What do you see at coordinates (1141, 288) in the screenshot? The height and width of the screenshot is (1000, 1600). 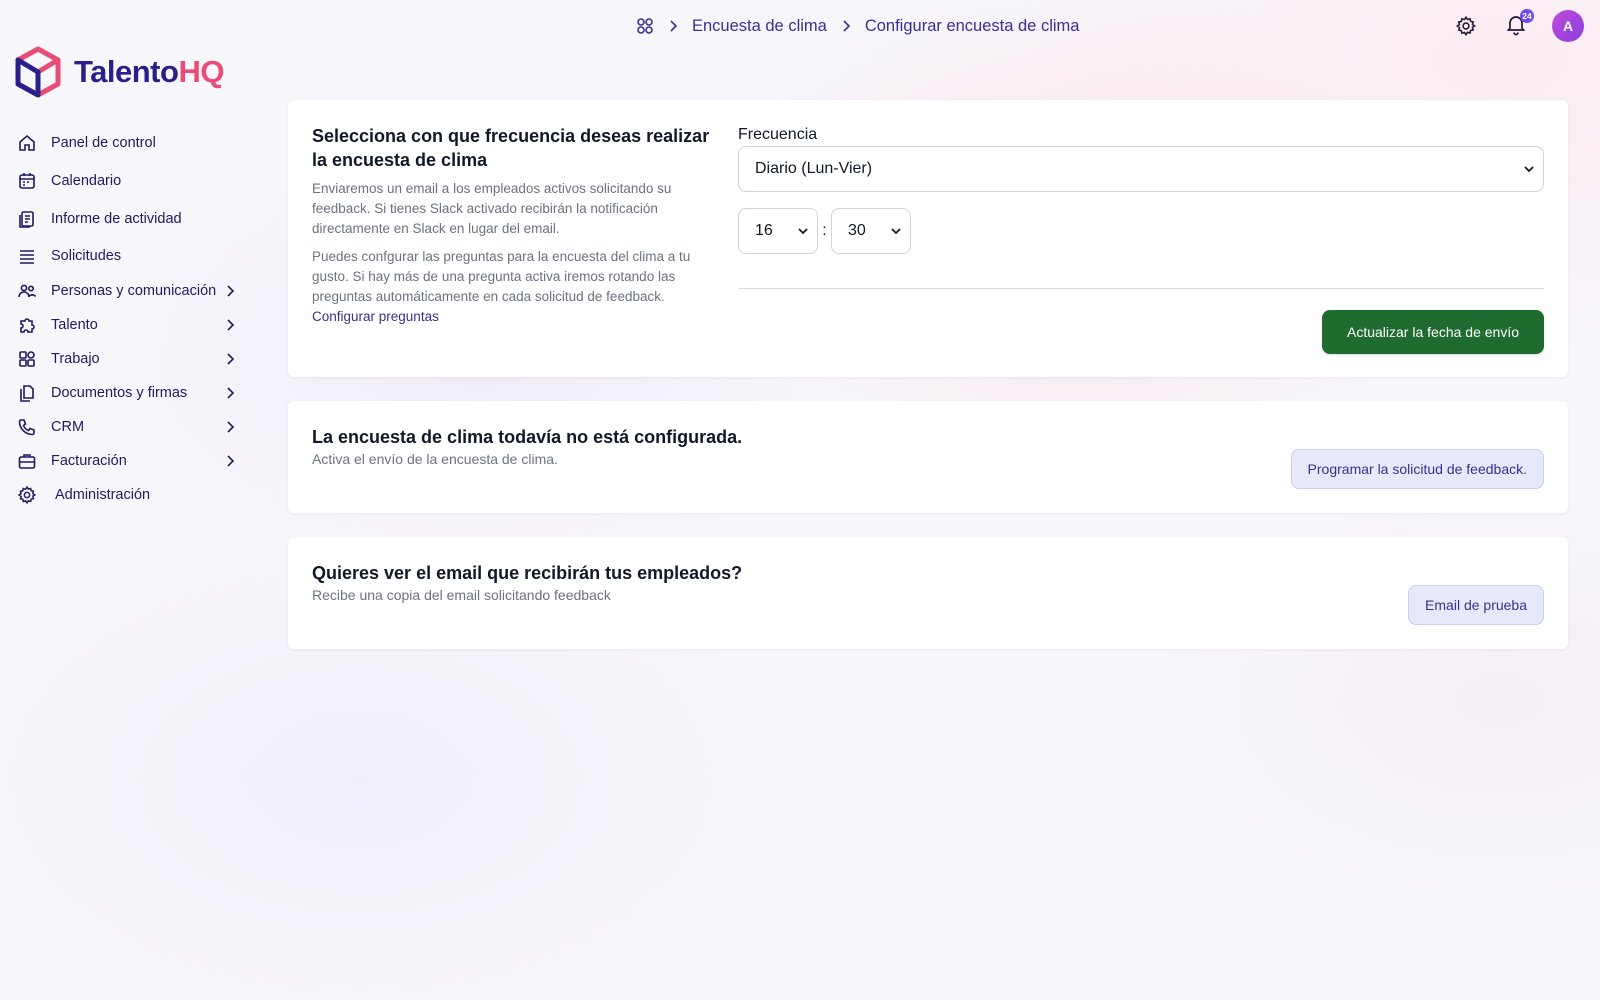 I see `form-divider` at bounding box center [1141, 288].